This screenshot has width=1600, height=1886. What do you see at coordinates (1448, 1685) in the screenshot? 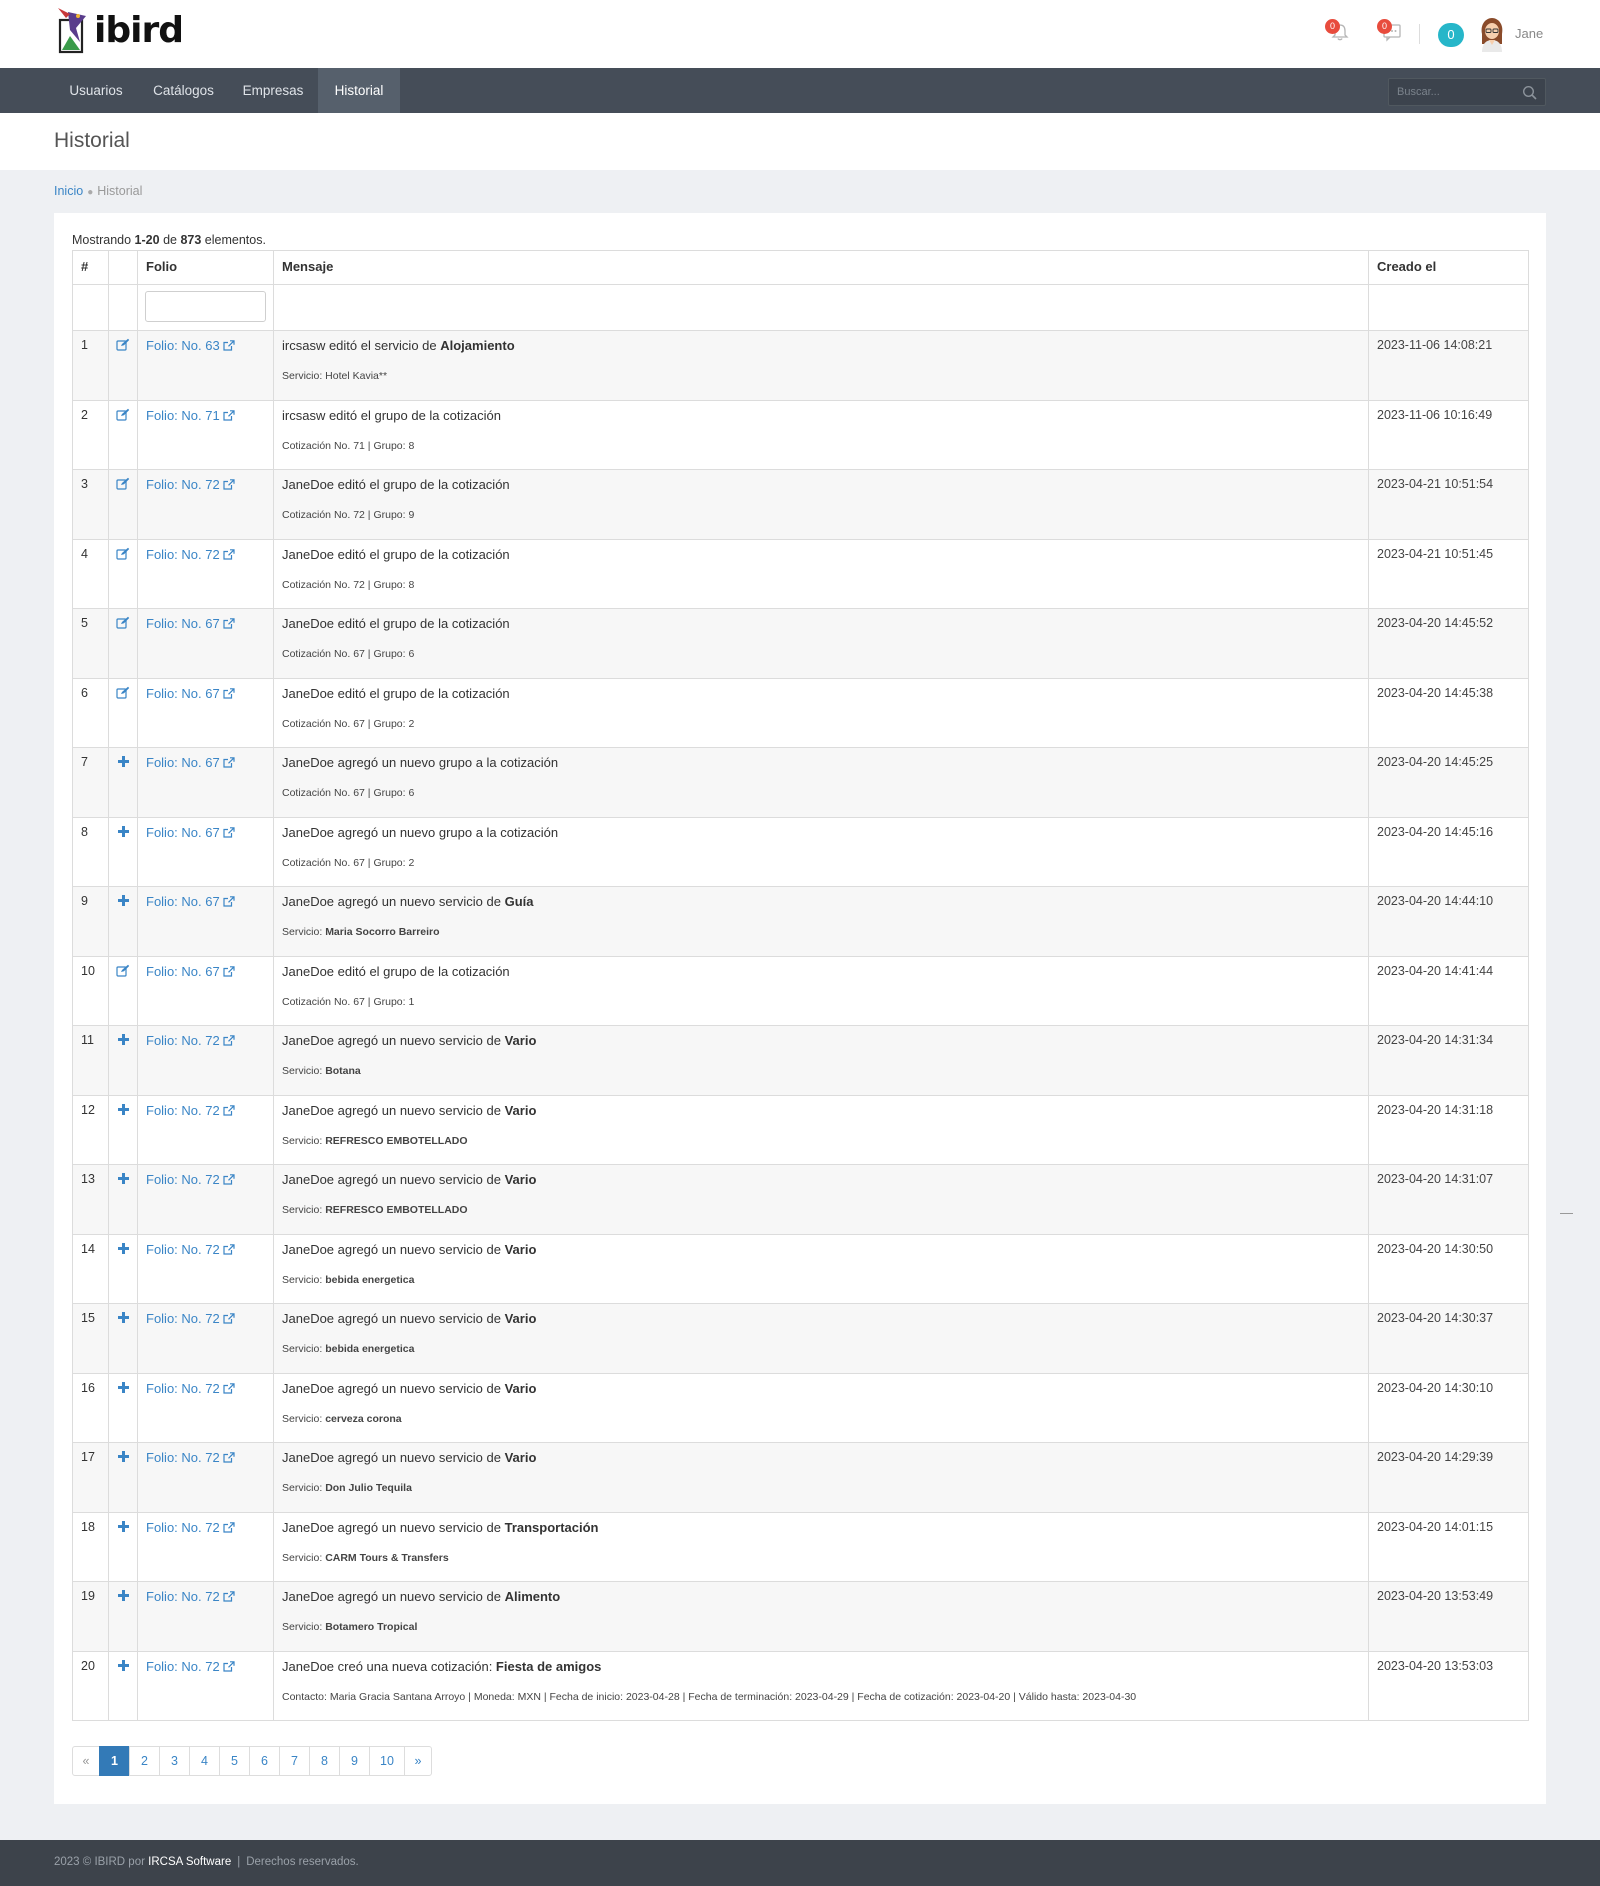
I see `row-created-date: 2023-04-20 13:53:03` at bounding box center [1448, 1685].